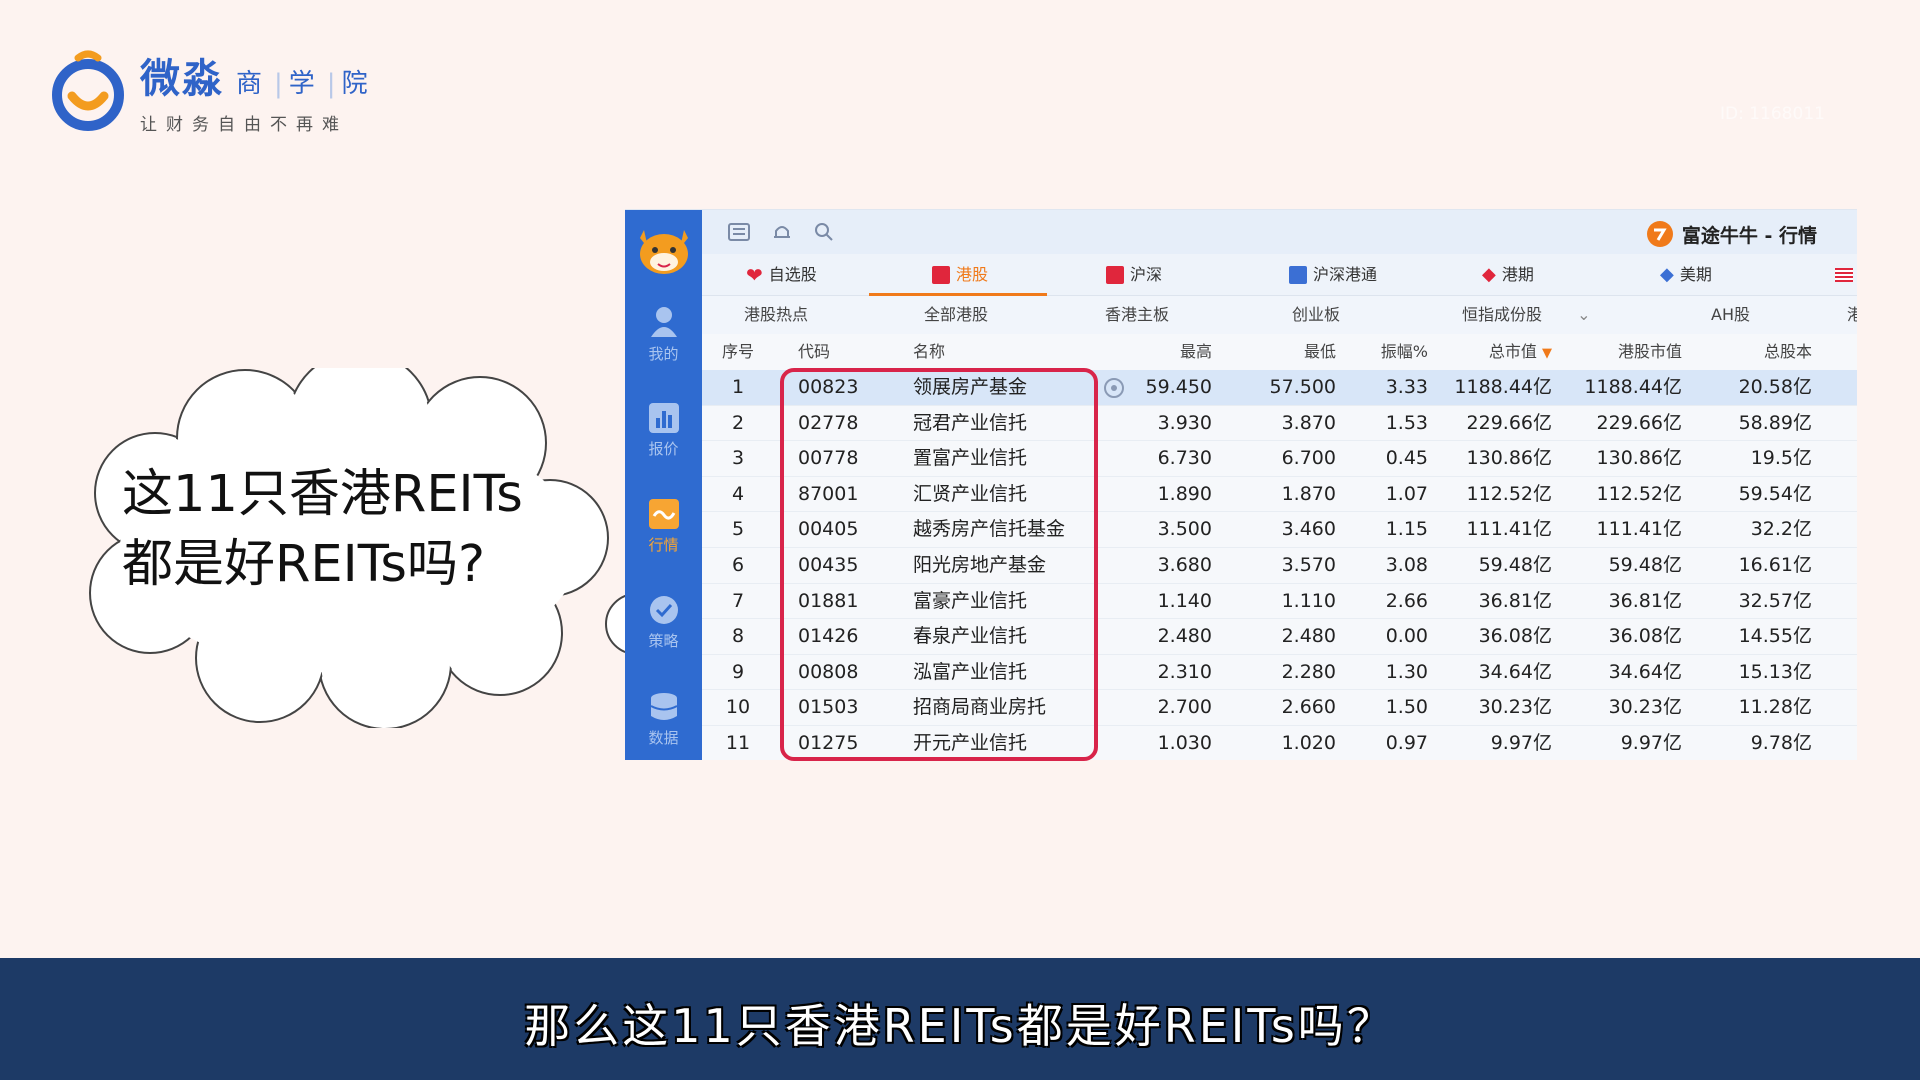 The width and height of the screenshot is (1920, 1080). Describe the element at coordinates (1302, 387) in the screenshot. I see `cell-low: 57.500` at that location.